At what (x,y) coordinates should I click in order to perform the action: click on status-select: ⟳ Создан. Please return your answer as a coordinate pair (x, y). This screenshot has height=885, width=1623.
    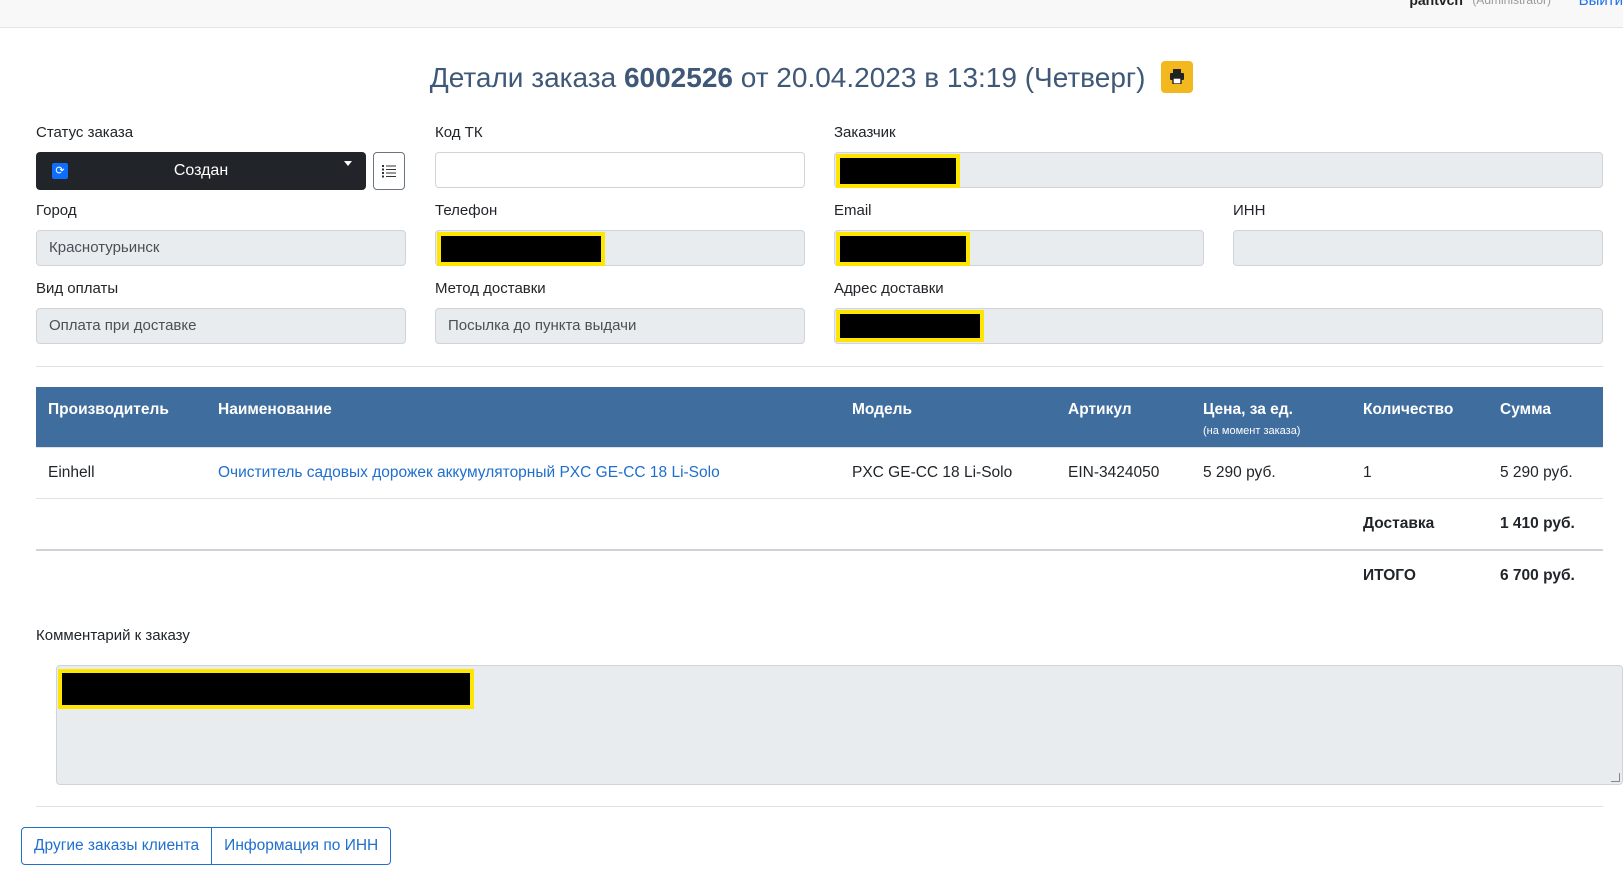
    Looking at the image, I should click on (201, 171).